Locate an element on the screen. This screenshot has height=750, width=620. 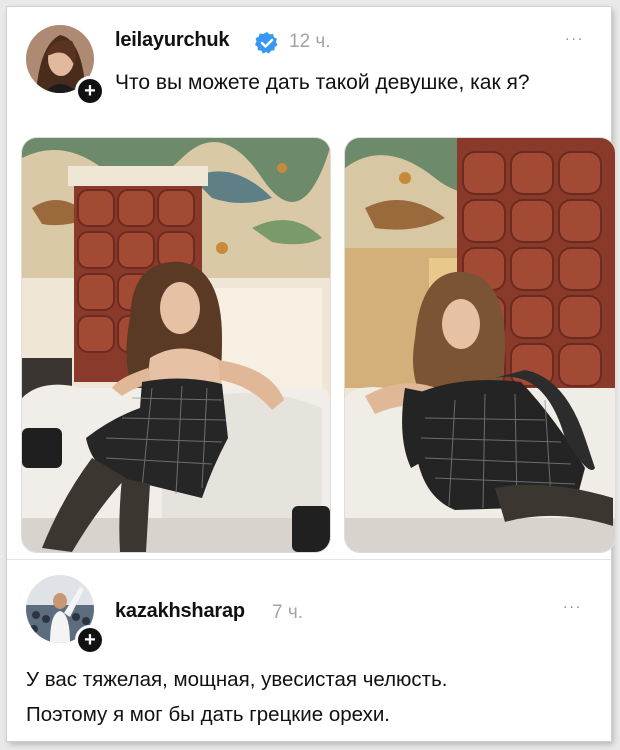
post-timestamp: 12 ч. is located at coordinates (310, 41).